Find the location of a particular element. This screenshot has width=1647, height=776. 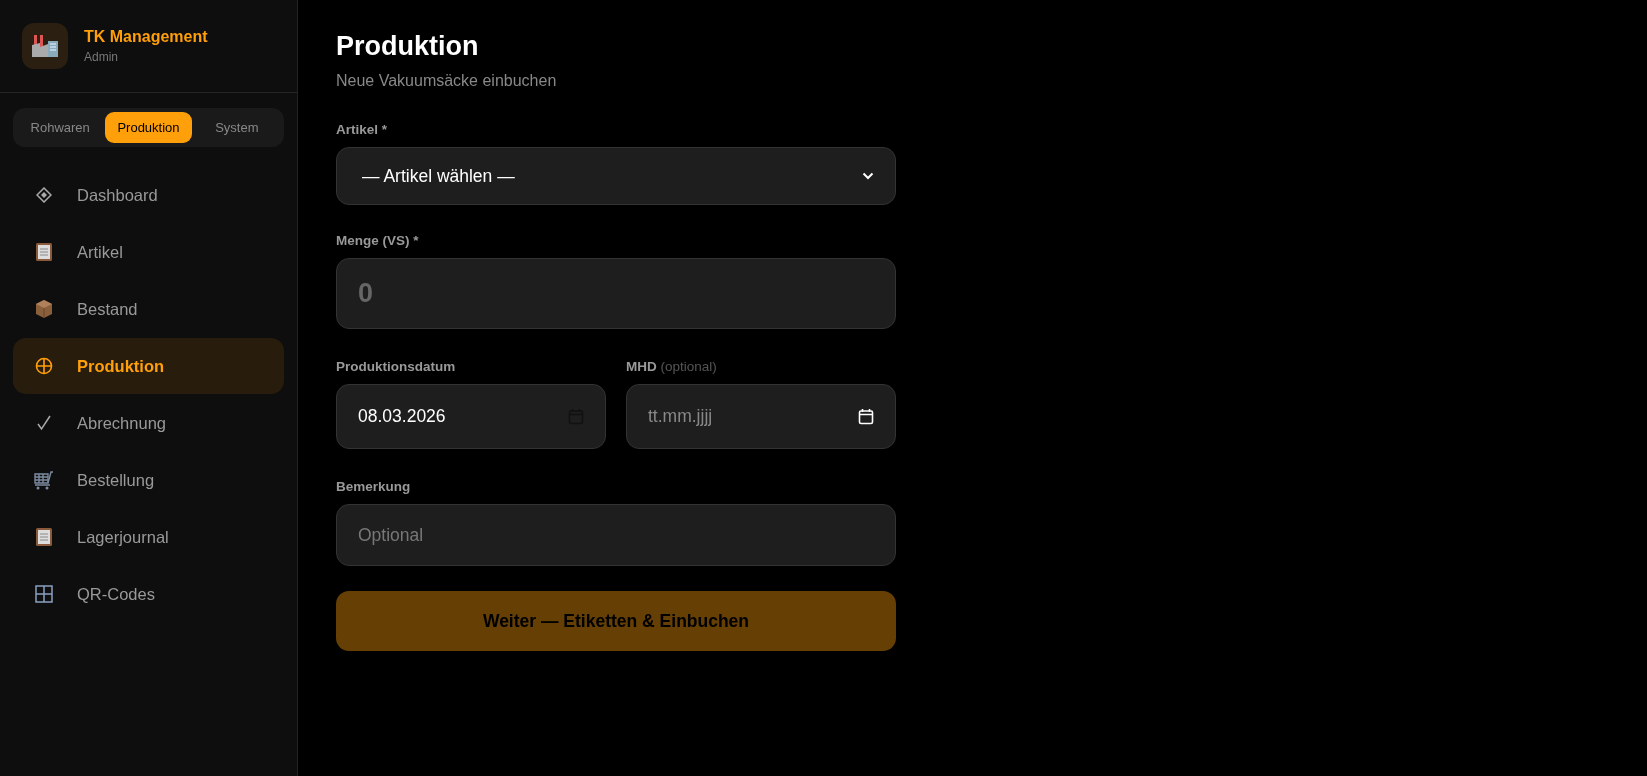

date-input: tt.mm.jjjj is located at coordinates (761, 416).